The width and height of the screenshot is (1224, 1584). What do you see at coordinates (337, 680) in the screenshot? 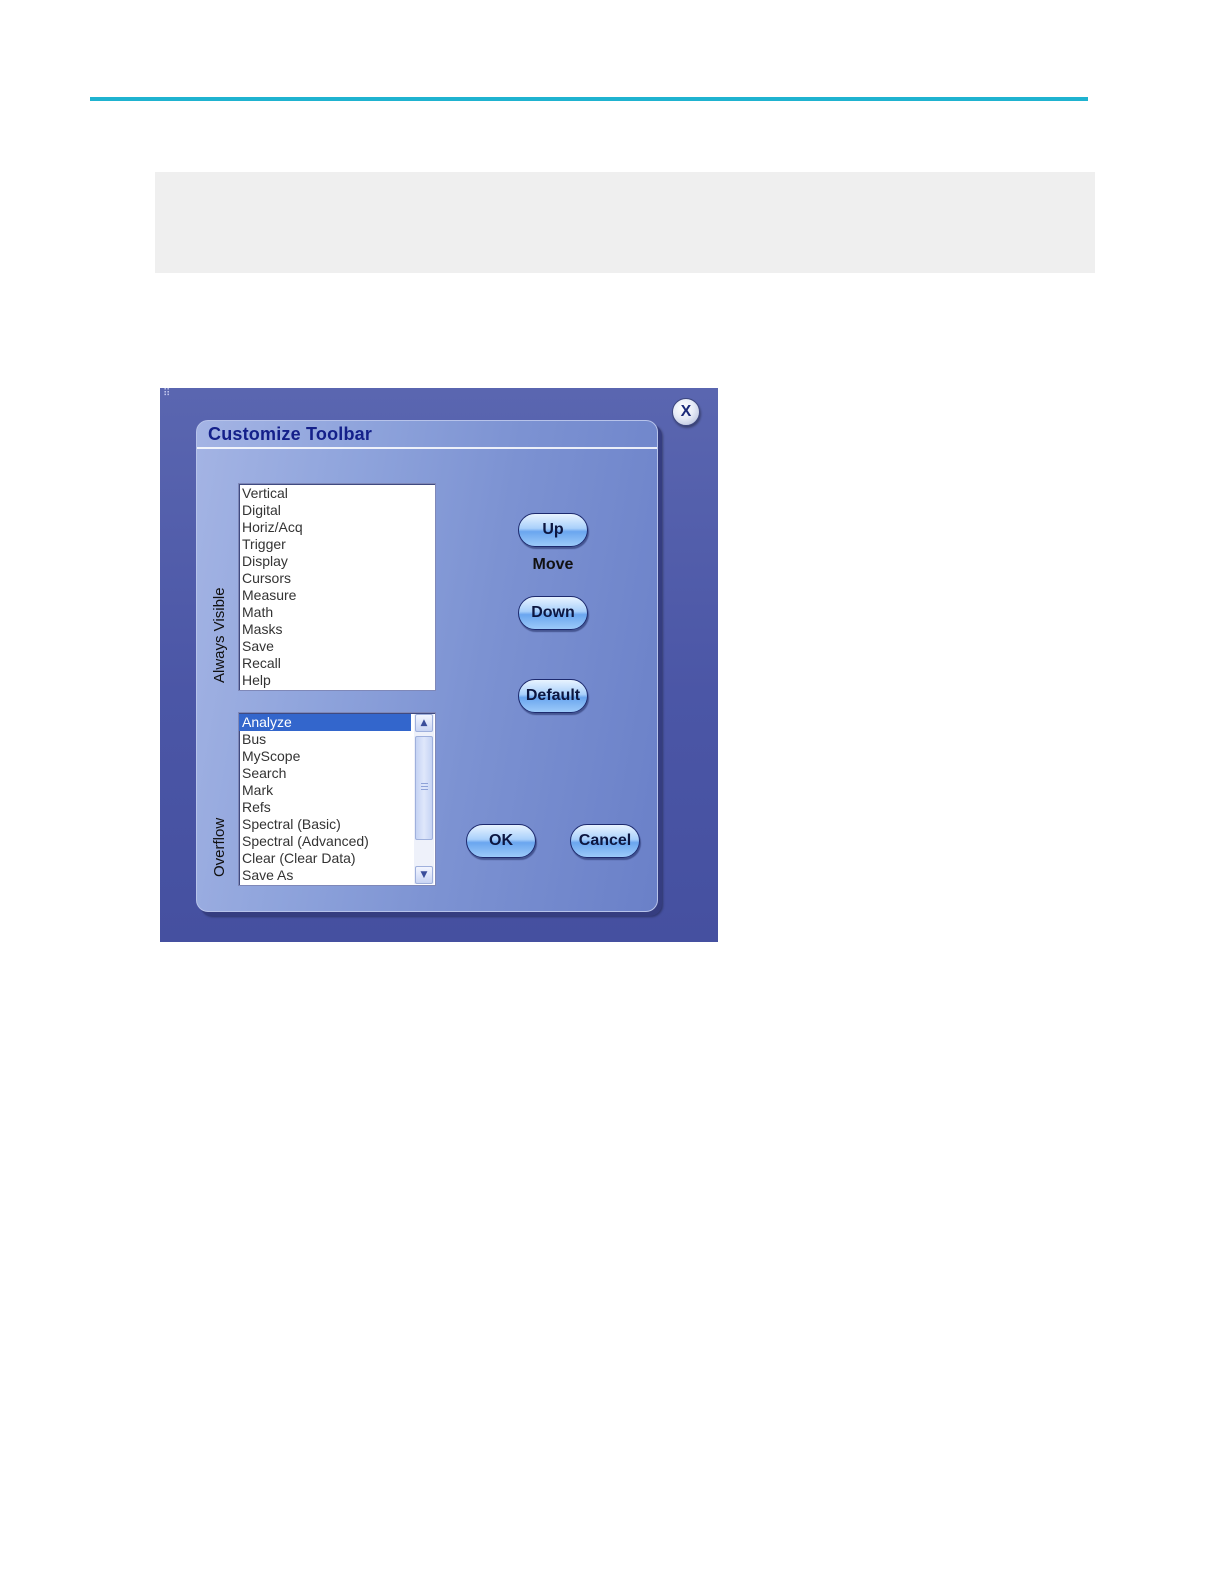
I see `list-item: Help` at bounding box center [337, 680].